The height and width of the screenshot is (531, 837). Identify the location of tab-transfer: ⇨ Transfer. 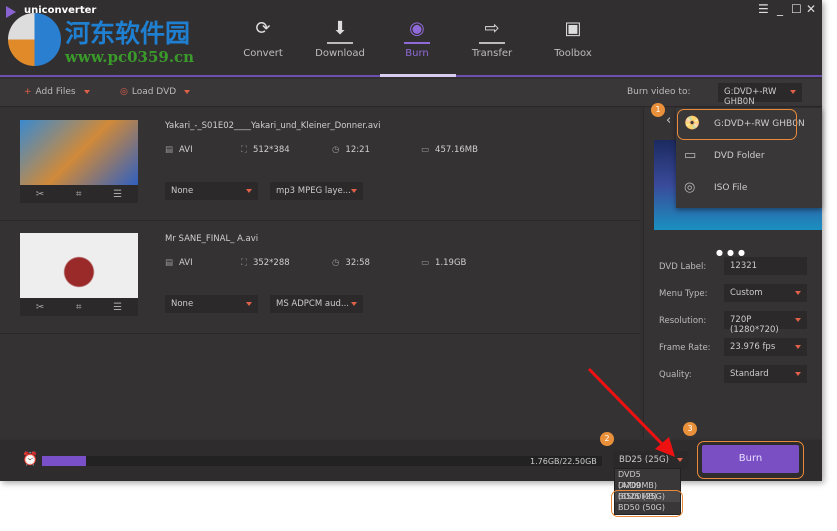
(492, 38).